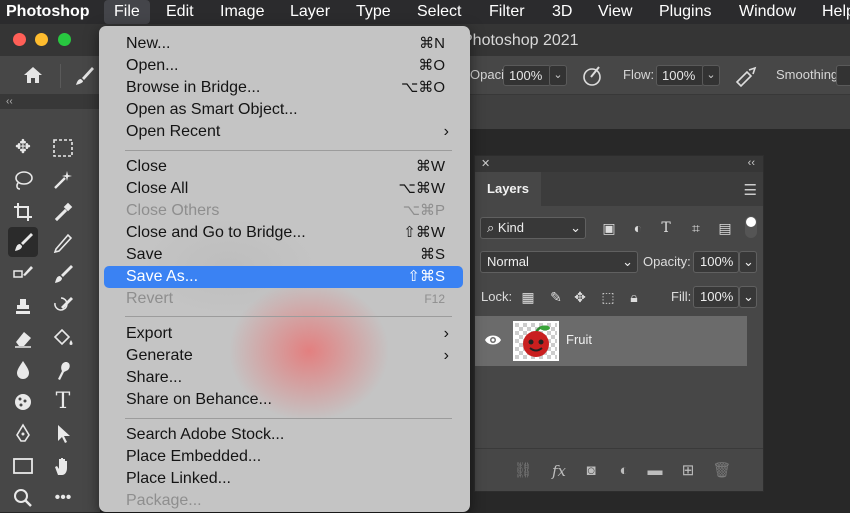 This screenshot has height=513, width=850. I want to click on filter-toggle, so click(751, 227).